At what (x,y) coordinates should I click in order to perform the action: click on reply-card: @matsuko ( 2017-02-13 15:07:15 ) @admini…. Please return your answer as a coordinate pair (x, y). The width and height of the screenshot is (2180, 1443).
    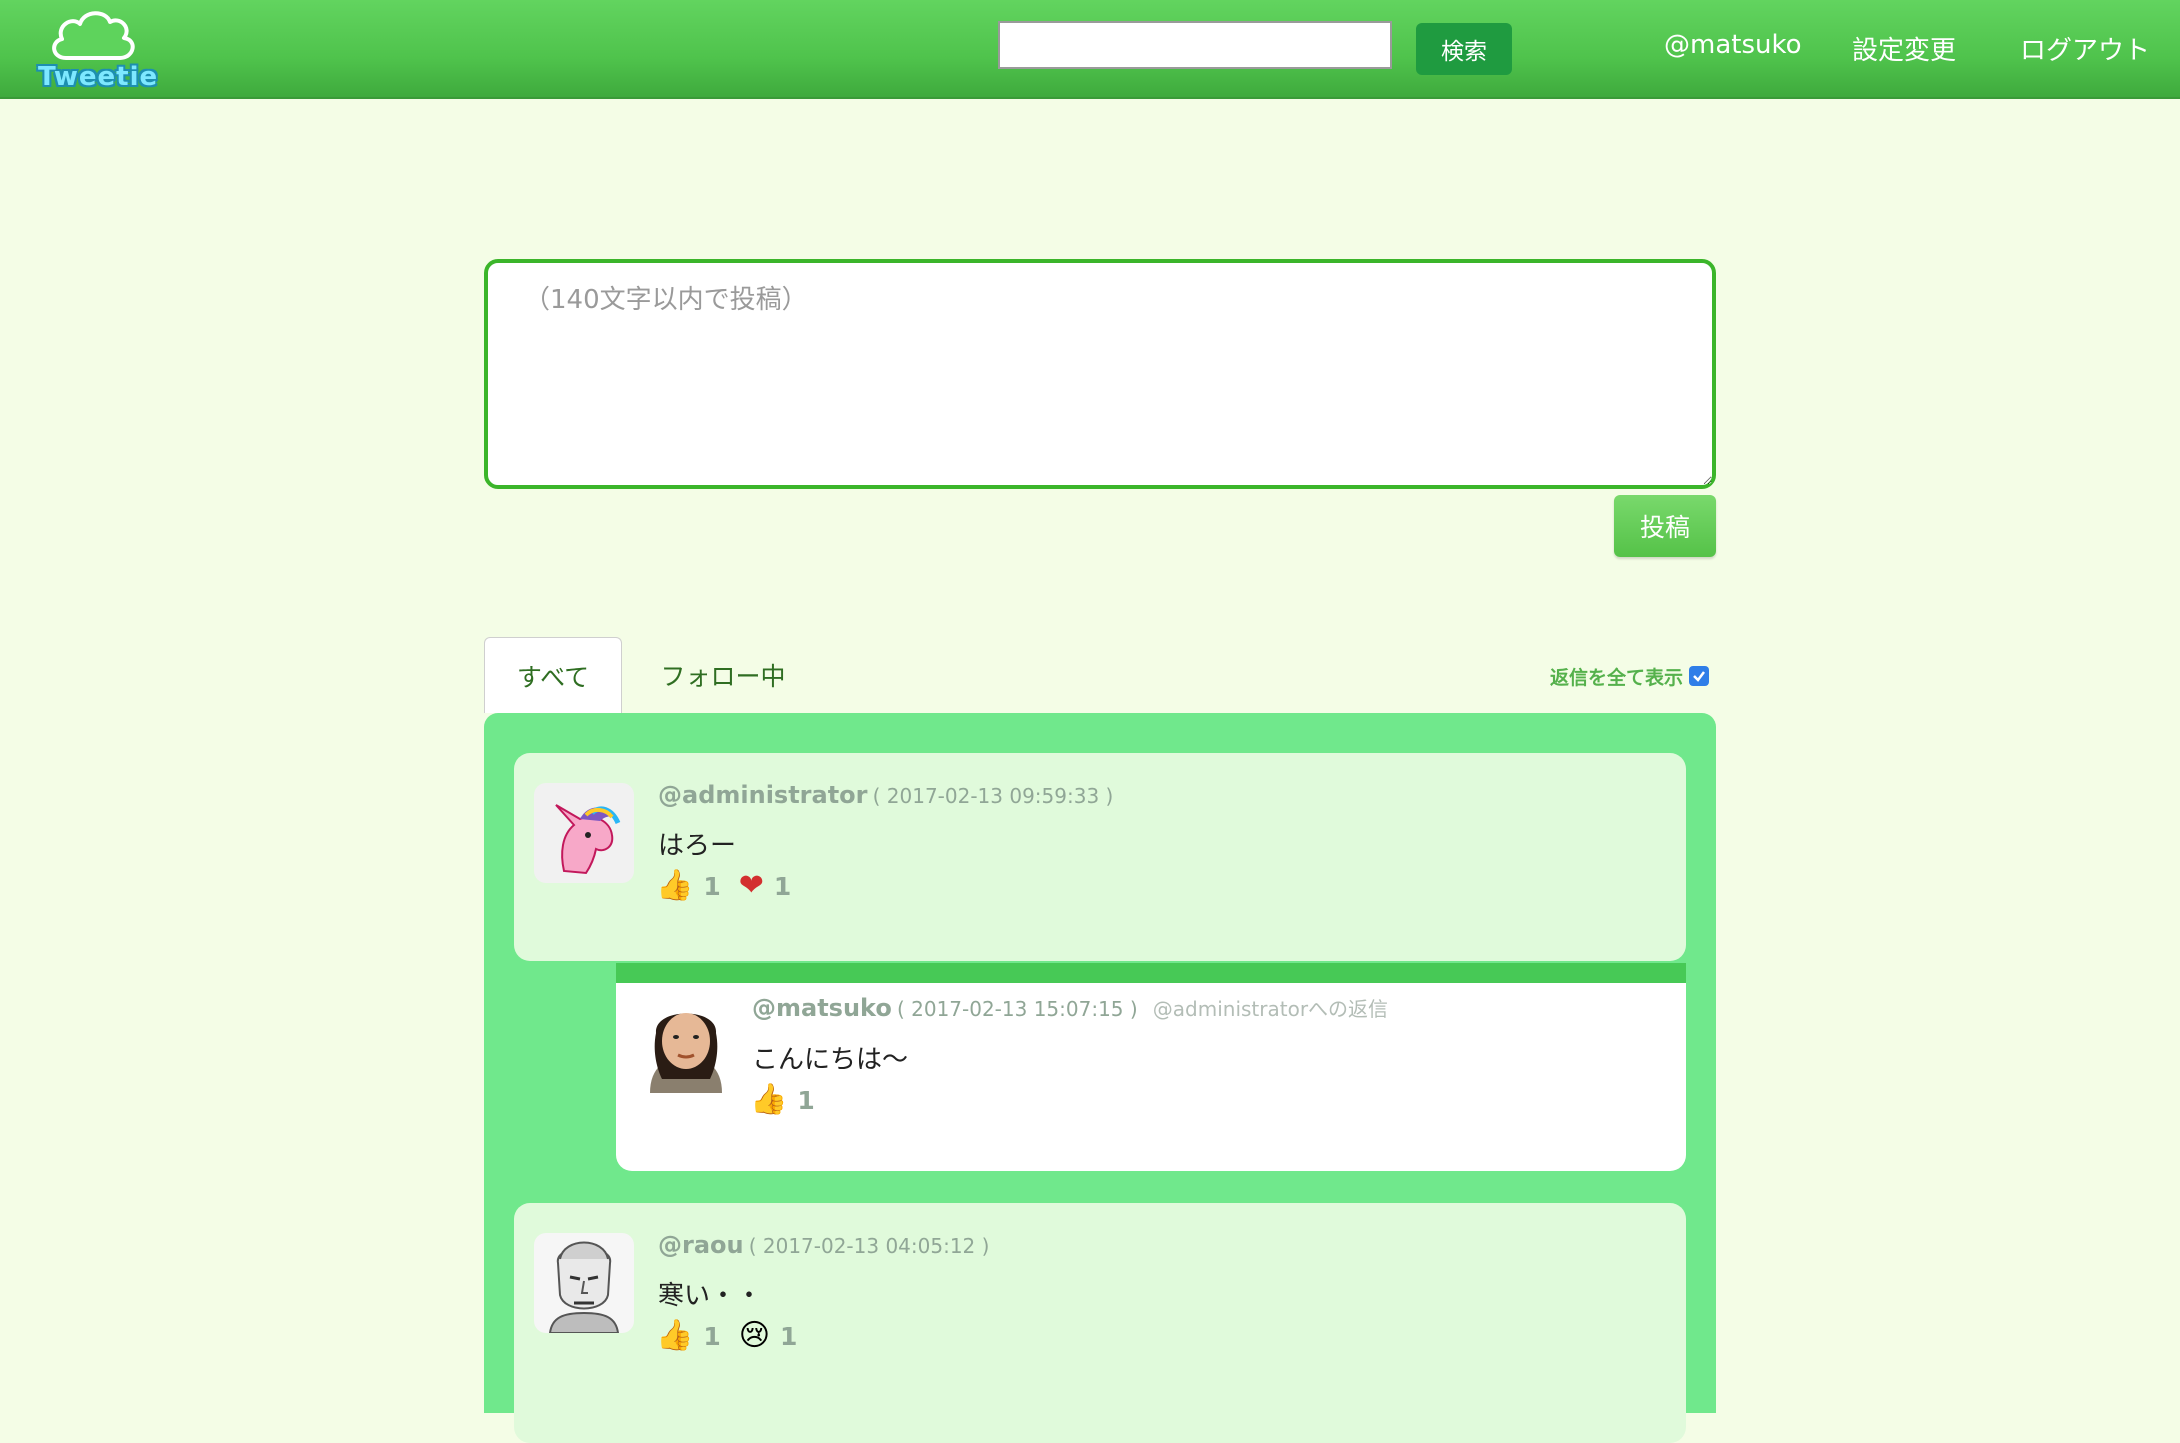
    Looking at the image, I should click on (1151, 1067).